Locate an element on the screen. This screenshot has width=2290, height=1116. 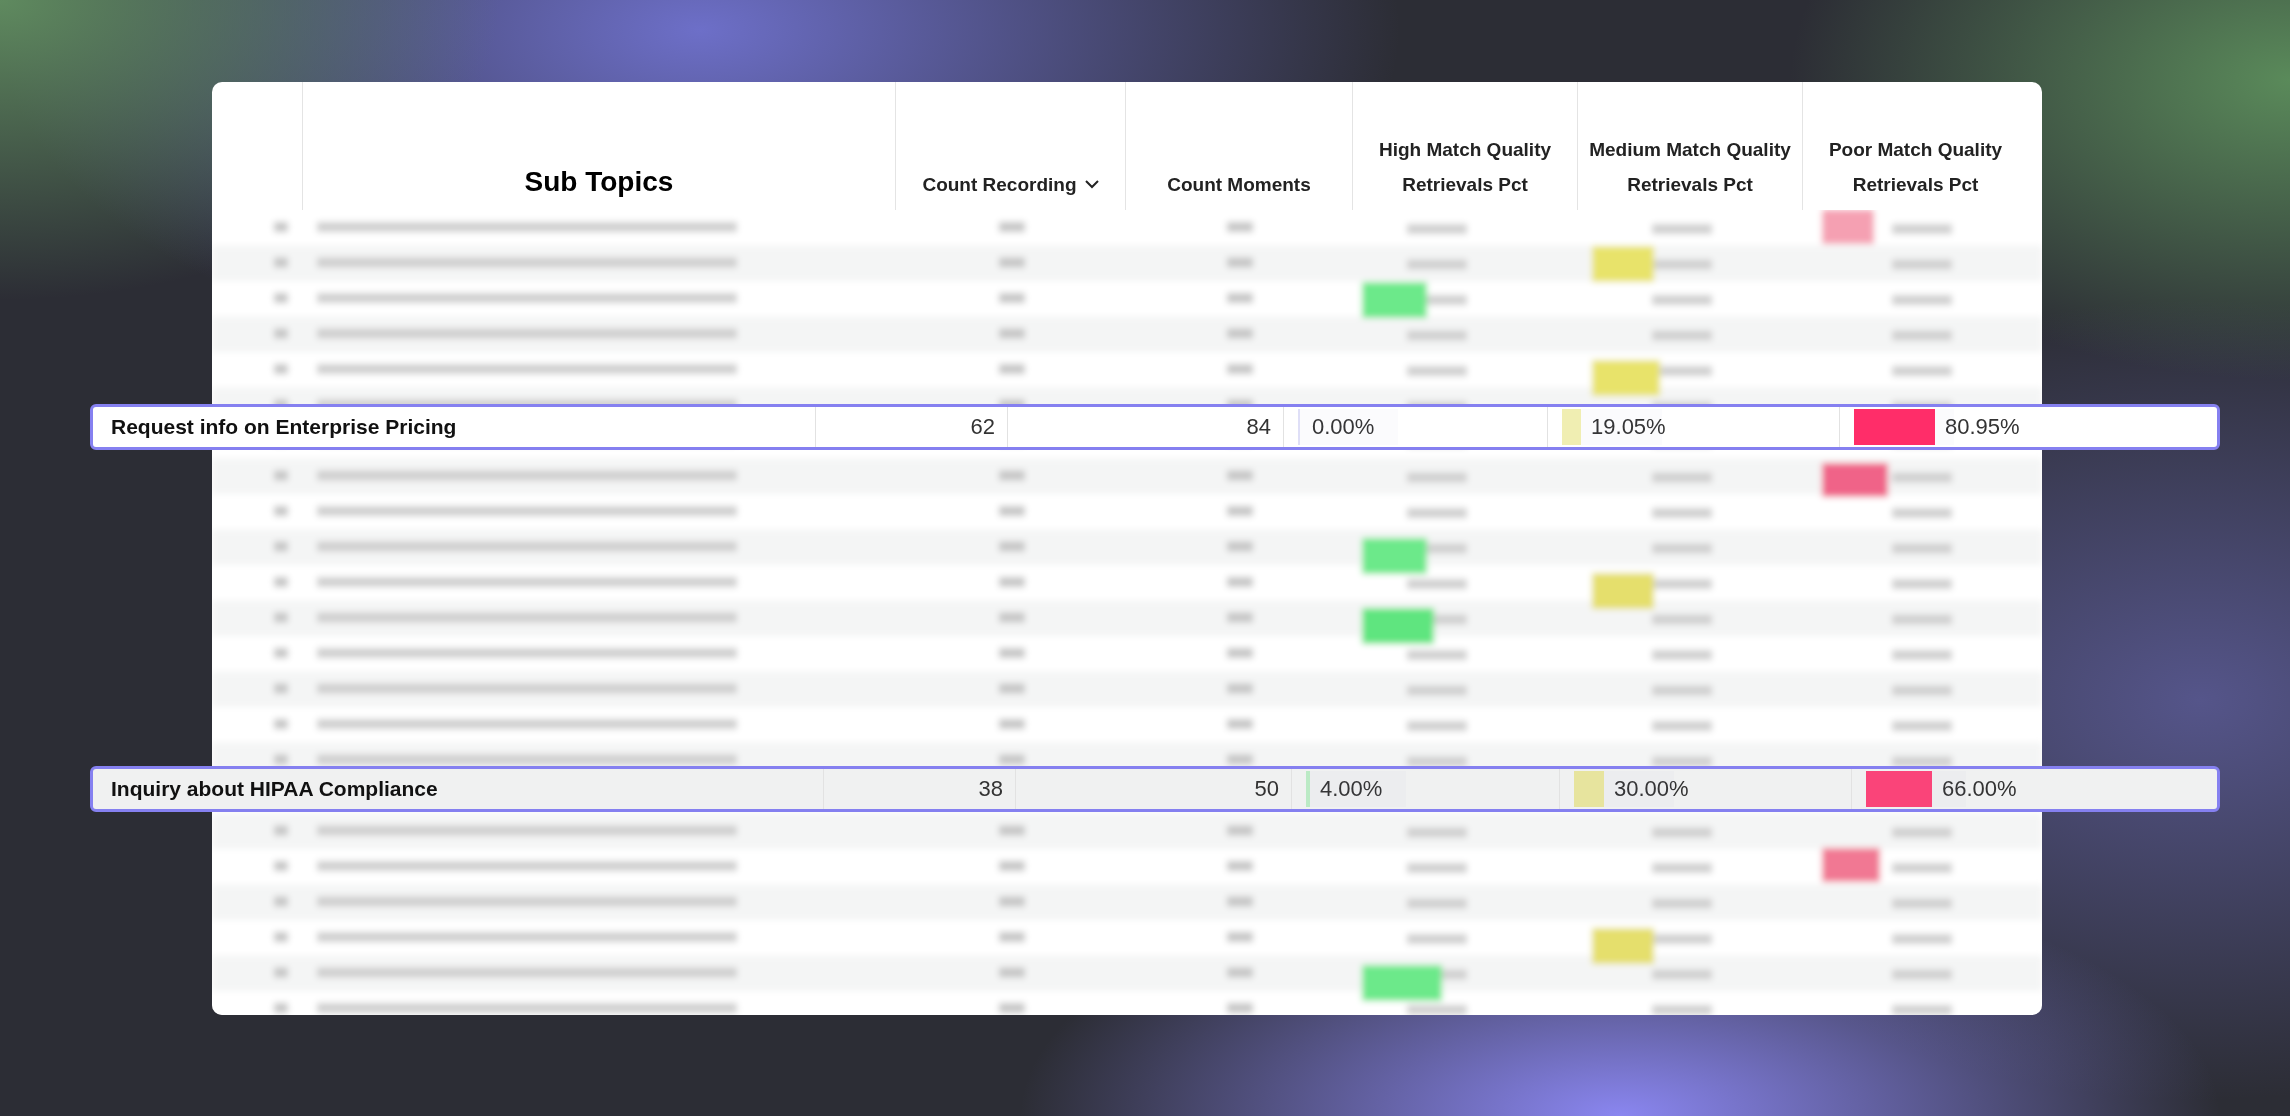
sub-topic-text: Request info on Enterprise Pricing is located at coordinates (284, 427).